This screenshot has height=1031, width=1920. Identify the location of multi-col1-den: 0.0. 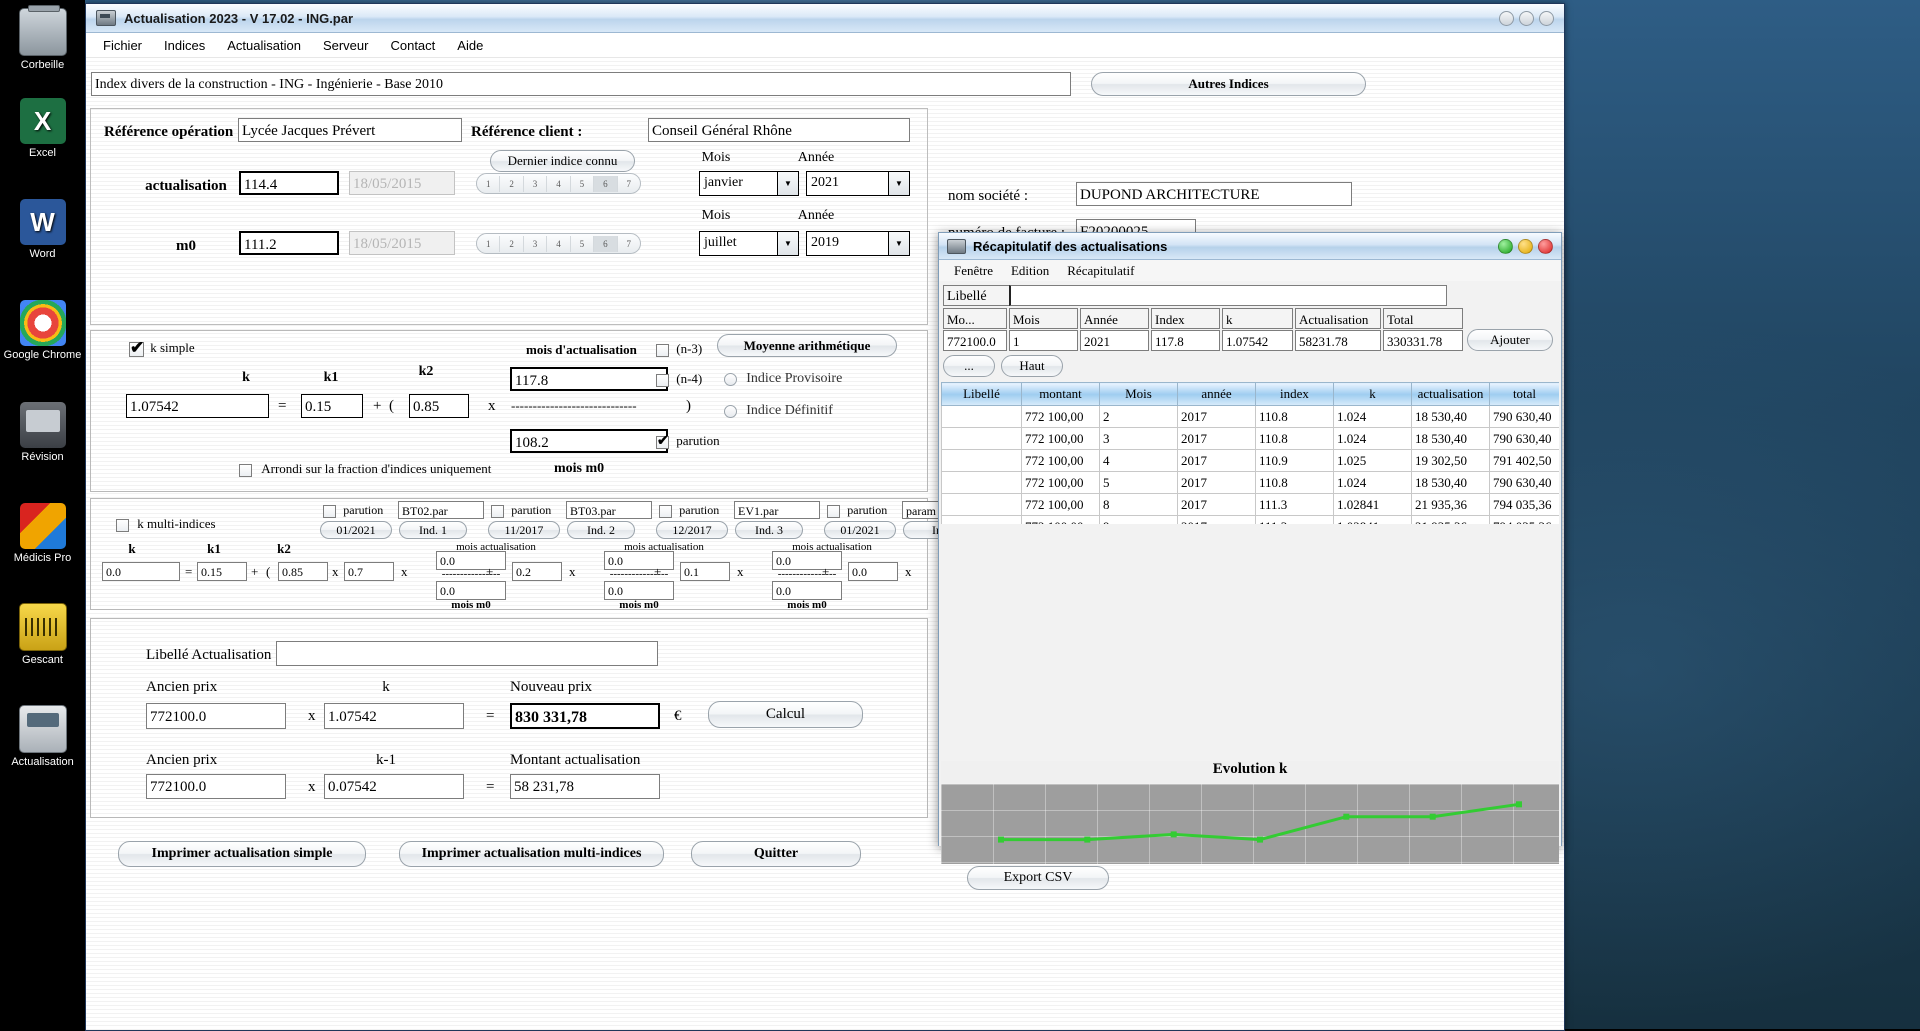
(471, 590).